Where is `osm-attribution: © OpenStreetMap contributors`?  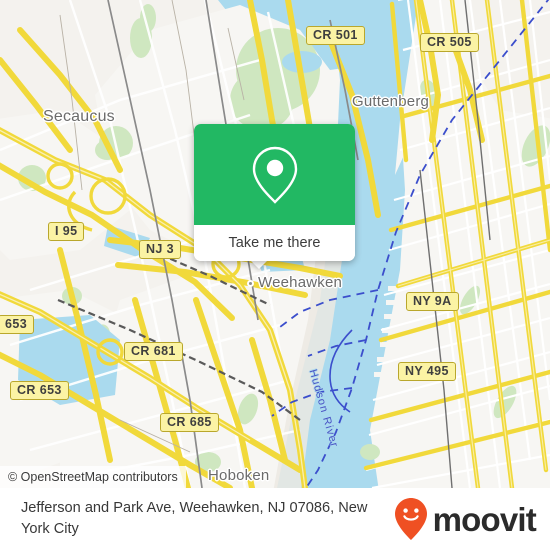
osm-attribution: © OpenStreetMap contributors is located at coordinates (93, 477).